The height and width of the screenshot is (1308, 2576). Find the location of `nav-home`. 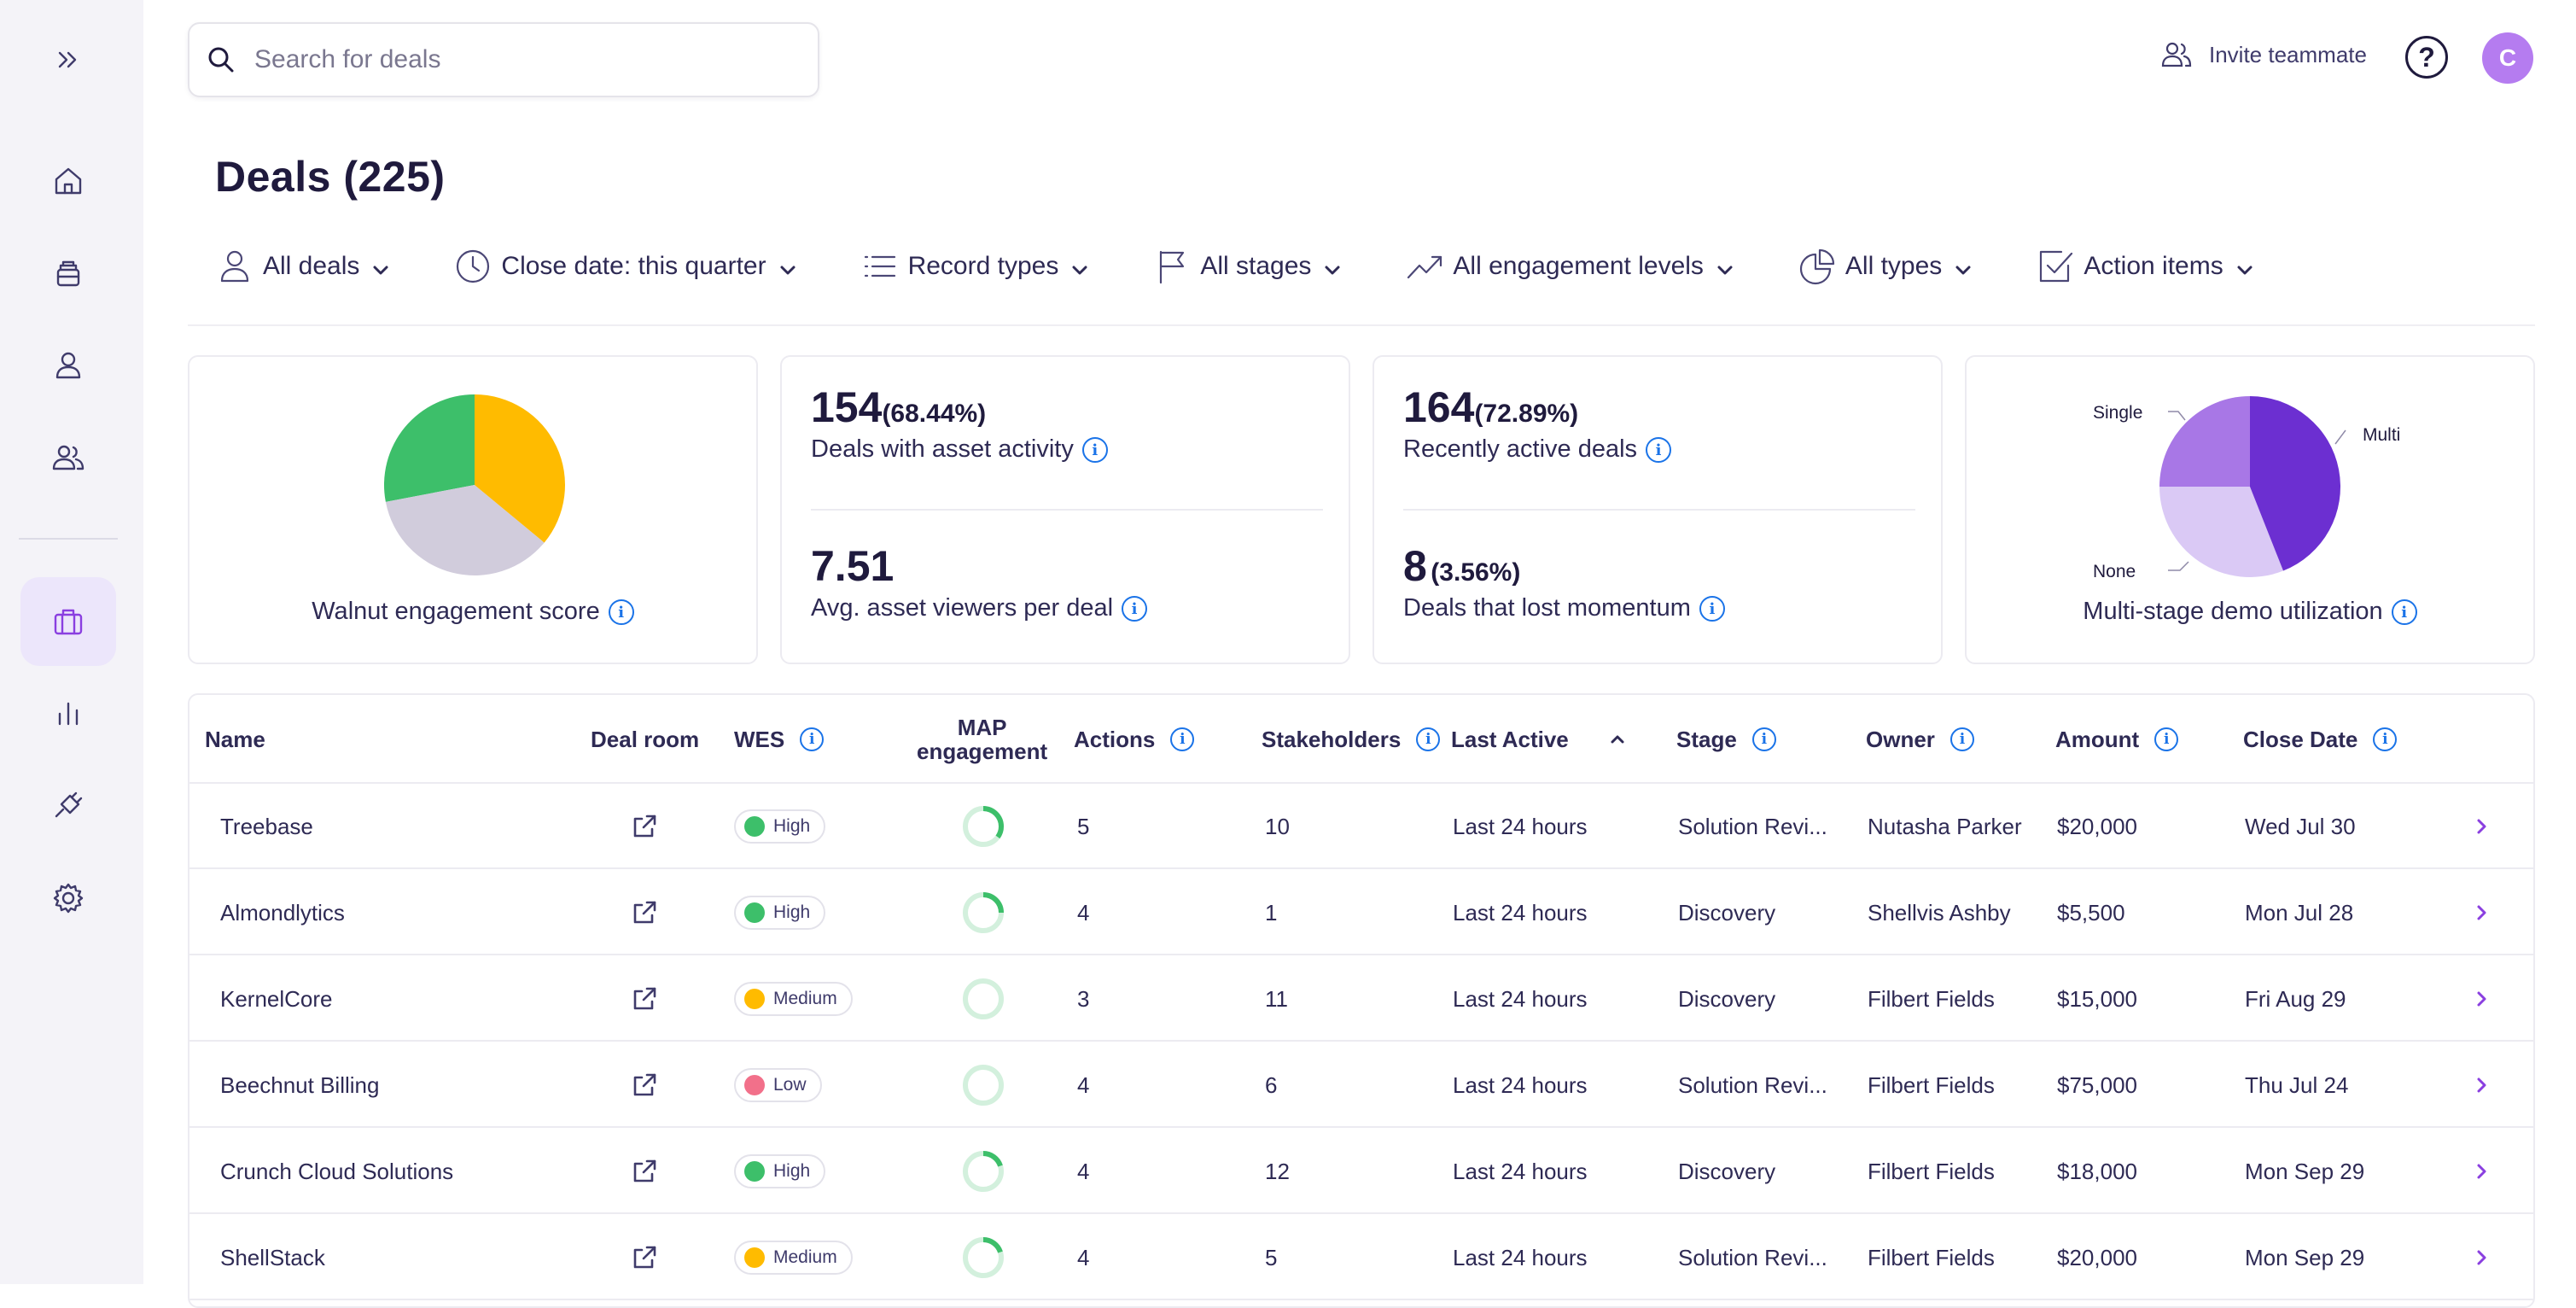

nav-home is located at coordinates (68, 181).